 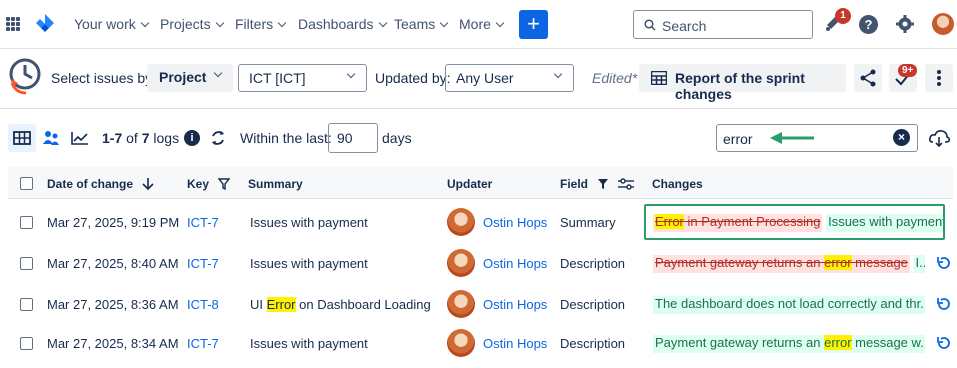 What do you see at coordinates (905, 24) in the screenshot?
I see `settings-gear-icon` at bounding box center [905, 24].